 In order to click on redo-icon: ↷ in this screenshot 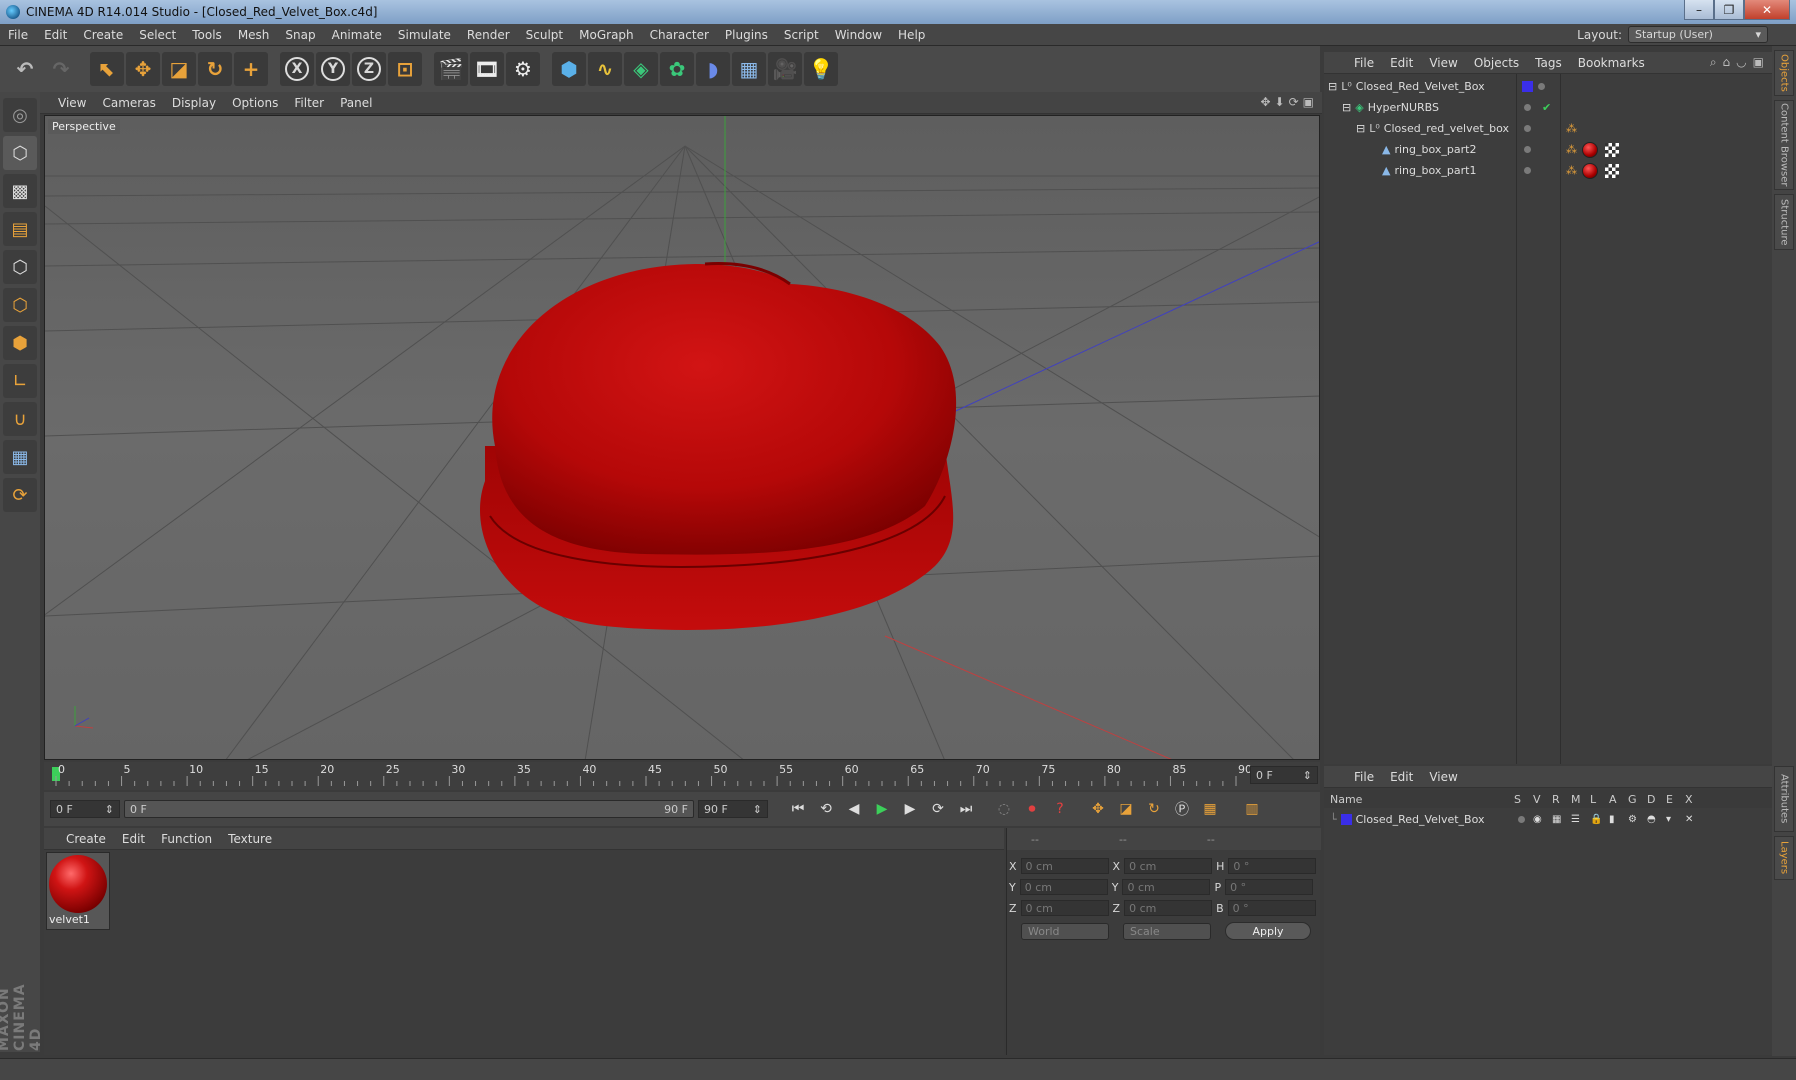, I will do `click(61, 69)`.